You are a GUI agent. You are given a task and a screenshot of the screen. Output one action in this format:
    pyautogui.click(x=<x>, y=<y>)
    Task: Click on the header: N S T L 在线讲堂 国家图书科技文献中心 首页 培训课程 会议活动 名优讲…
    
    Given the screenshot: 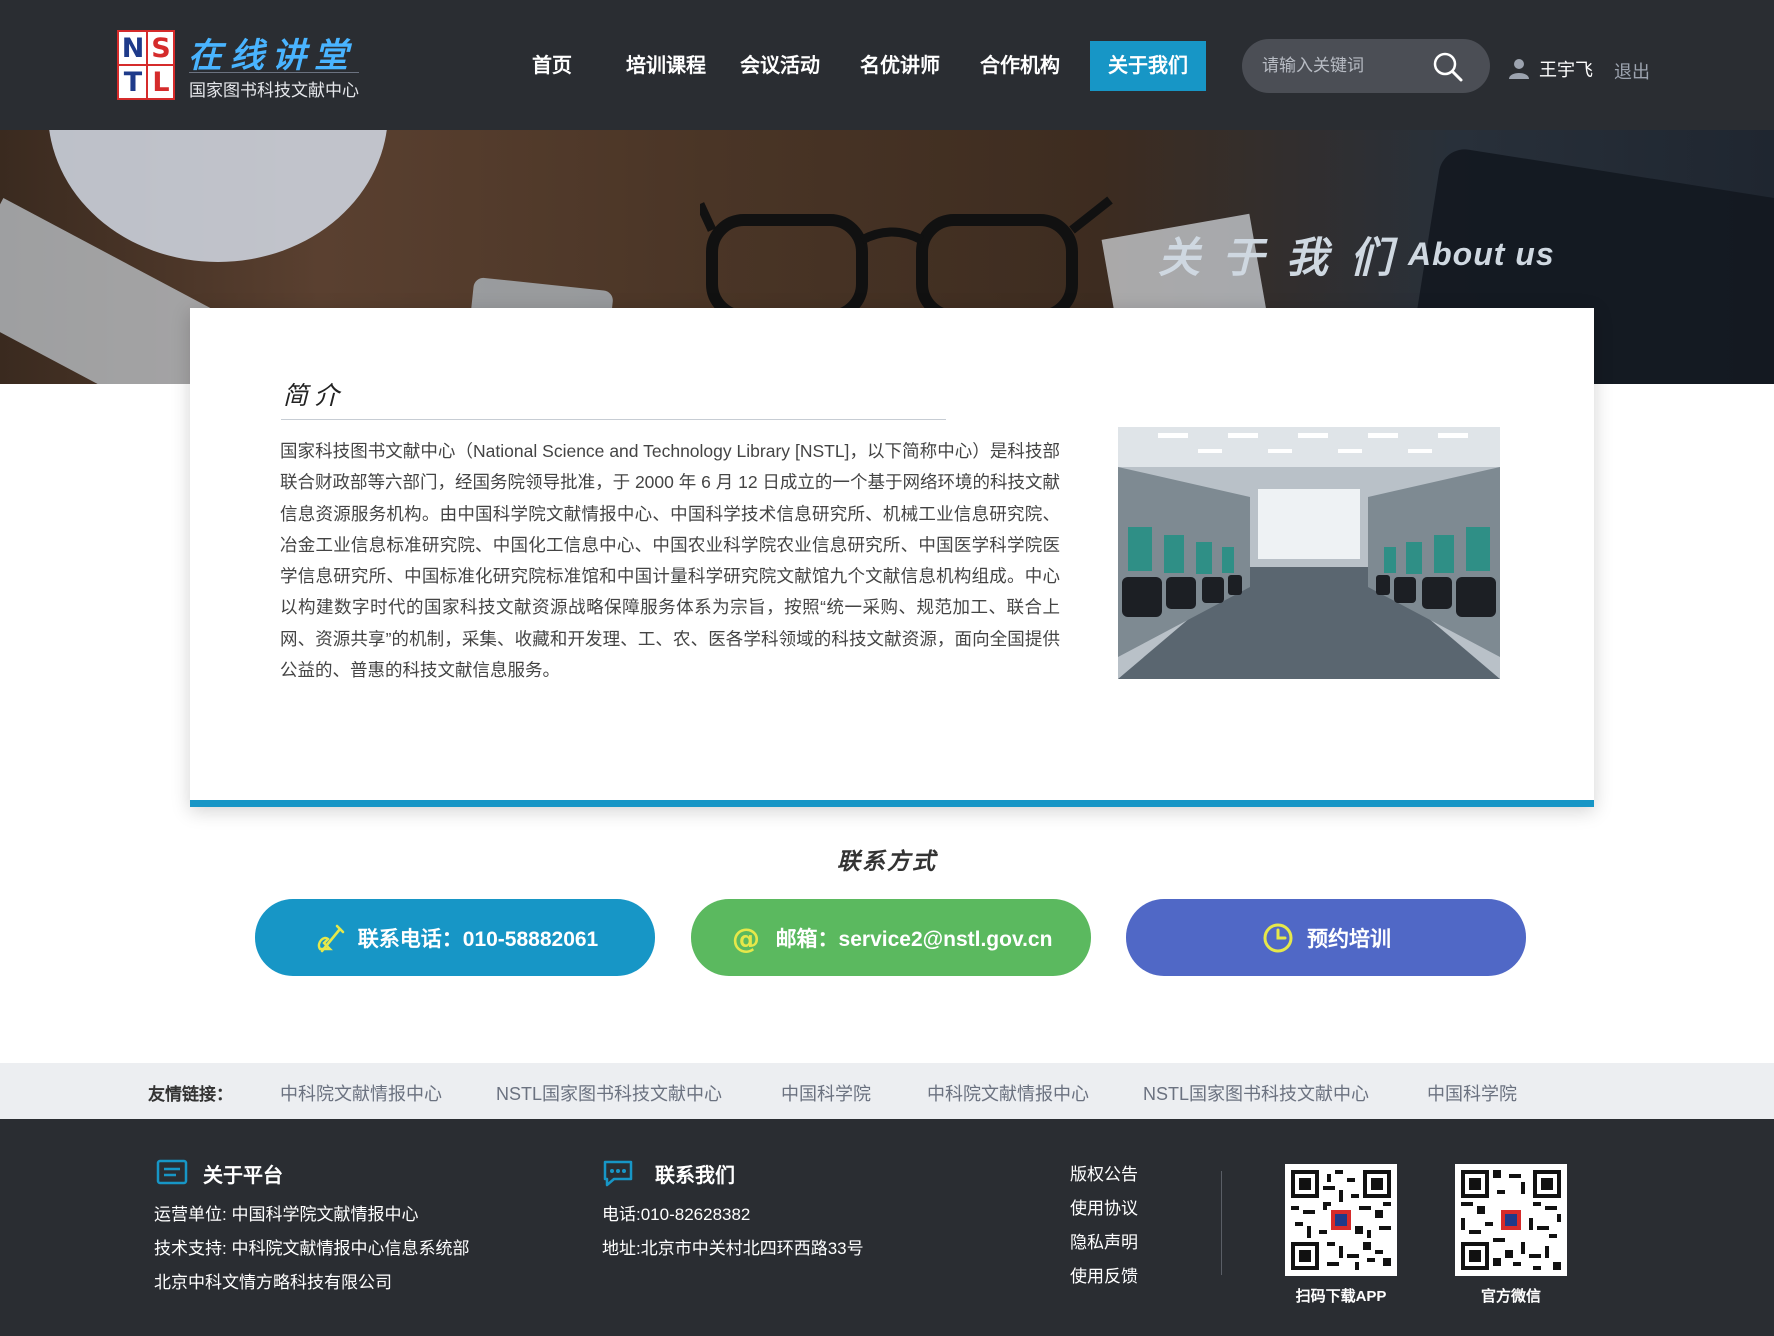 What is the action you would take?
    pyautogui.click(x=887, y=65)
    